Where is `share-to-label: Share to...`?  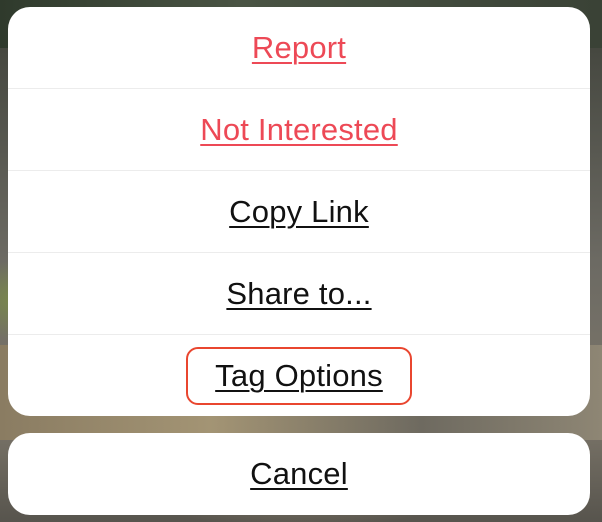 share-to-label: Share to... is located at coordinates (299, 293).